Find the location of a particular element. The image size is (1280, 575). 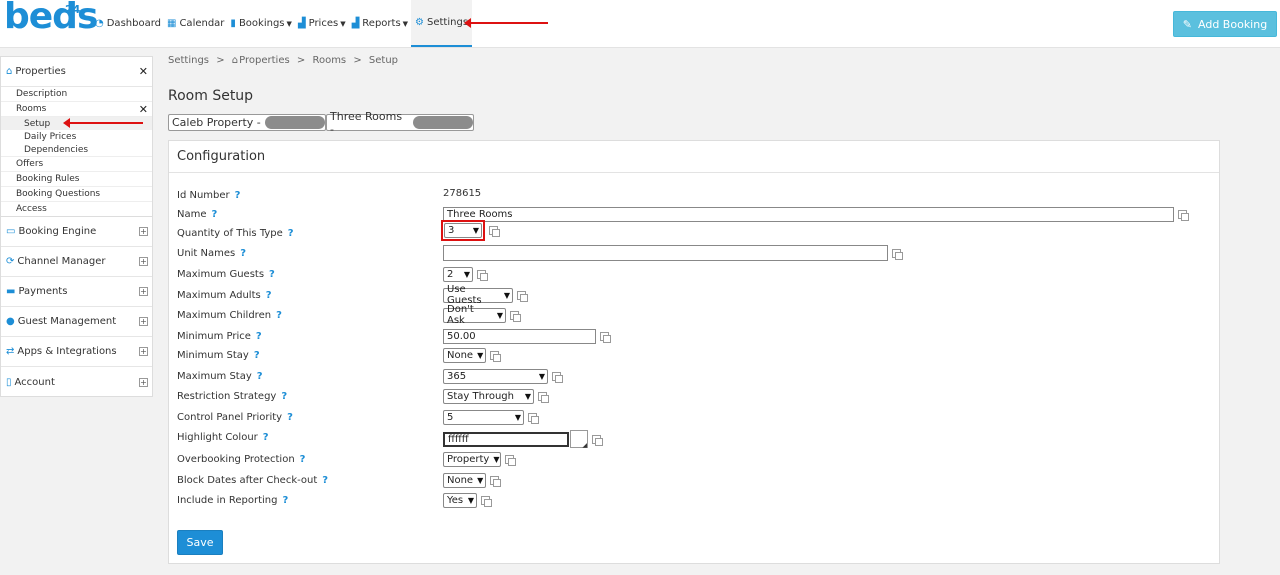

max-children-select: Don't Ask ▼ is located at coordinates (474, 315).